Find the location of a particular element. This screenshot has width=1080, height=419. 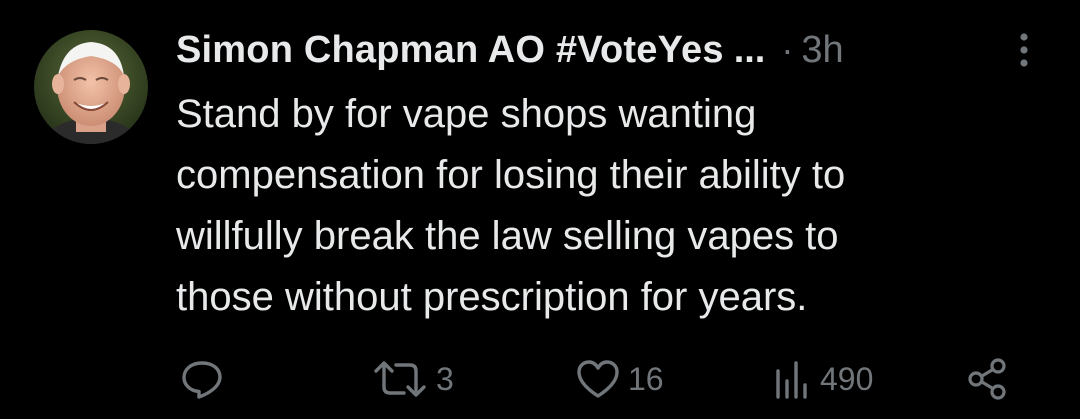

share-icon is located at coordinates (987, 379).